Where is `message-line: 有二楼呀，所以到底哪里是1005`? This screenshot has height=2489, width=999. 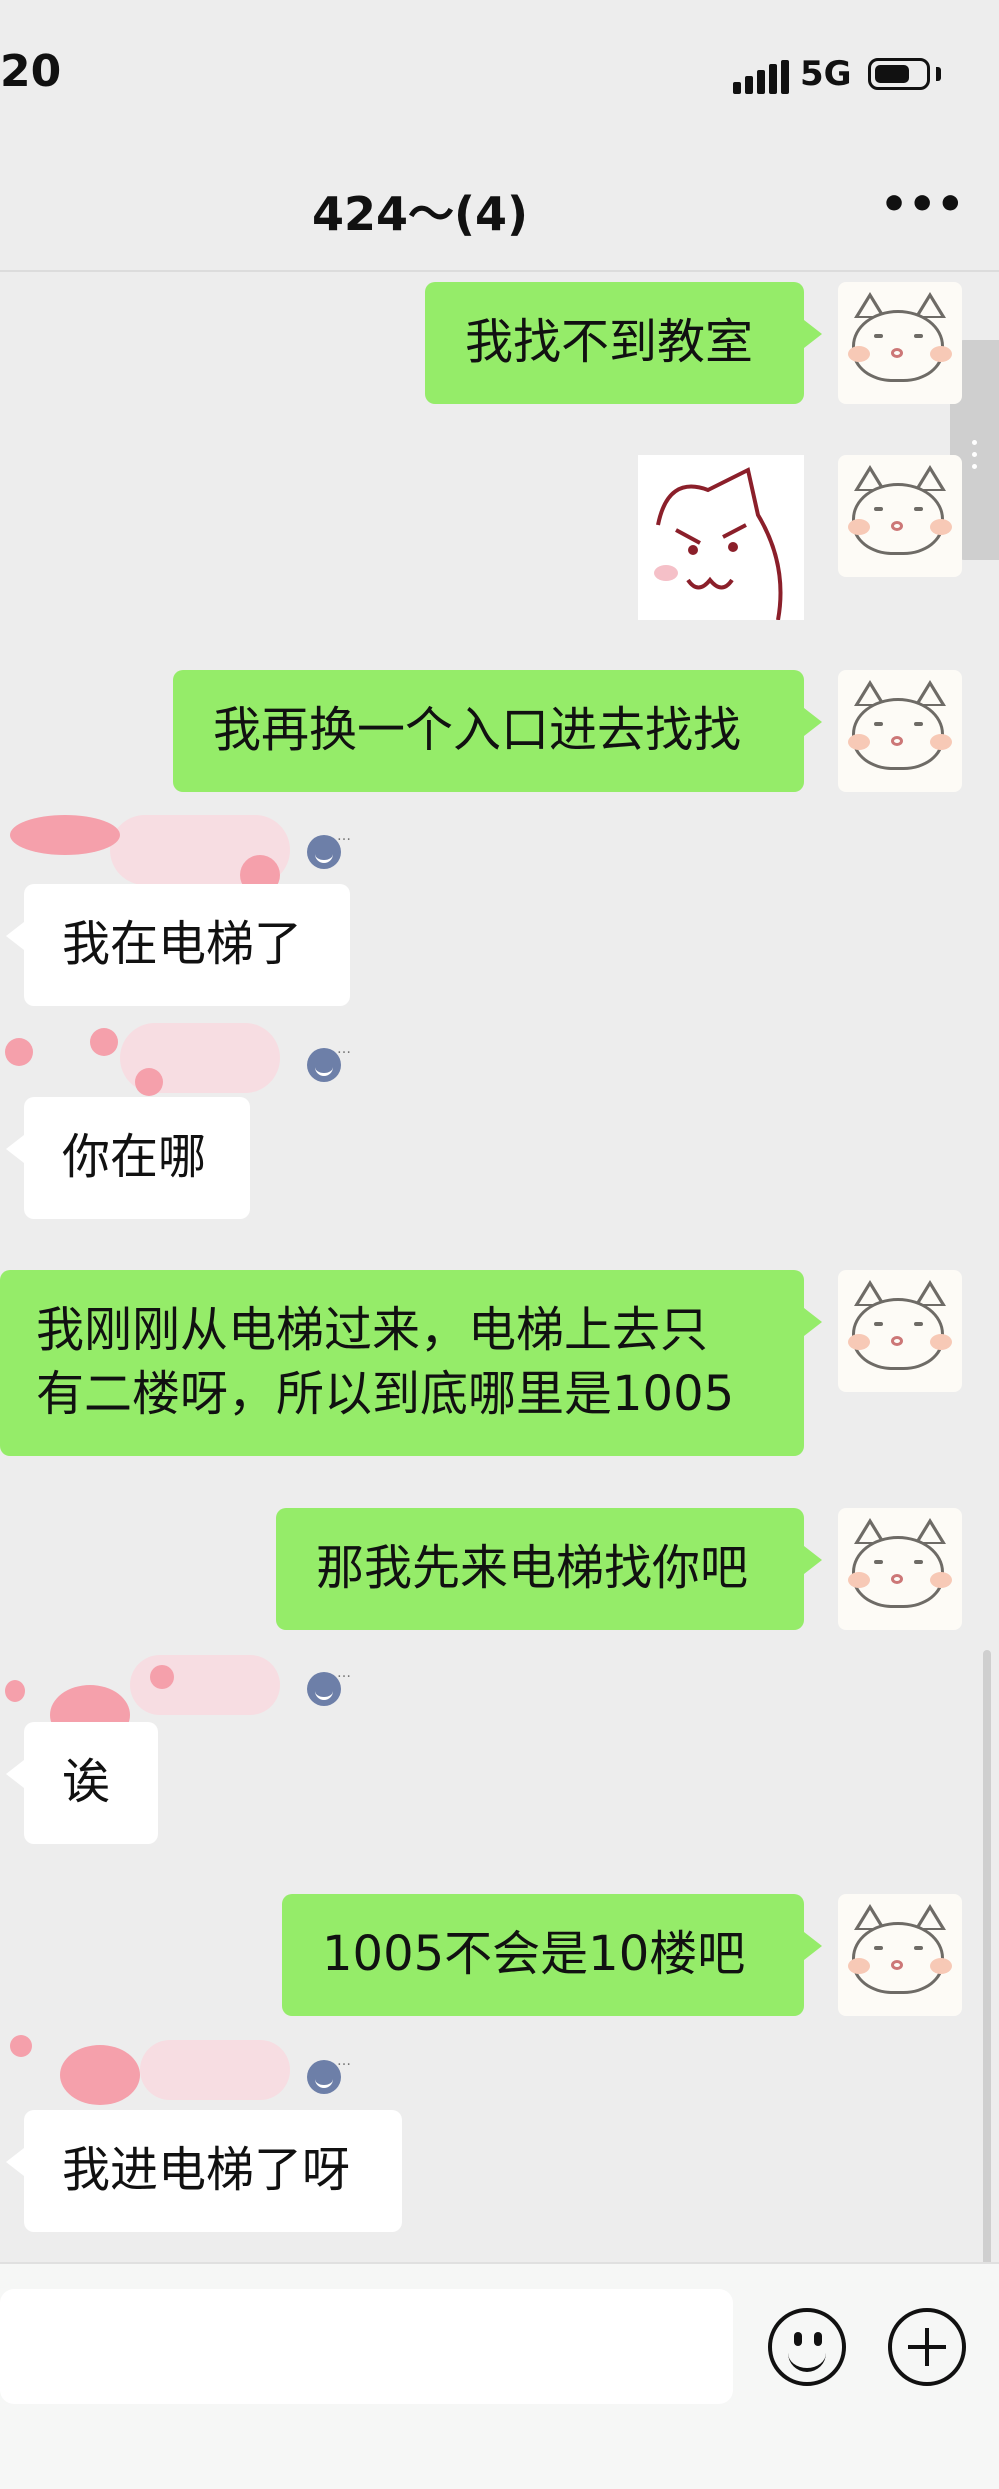
message-line: 有二楼呀，所以到底哪里是1005 is located at coordinates (385, 1394).